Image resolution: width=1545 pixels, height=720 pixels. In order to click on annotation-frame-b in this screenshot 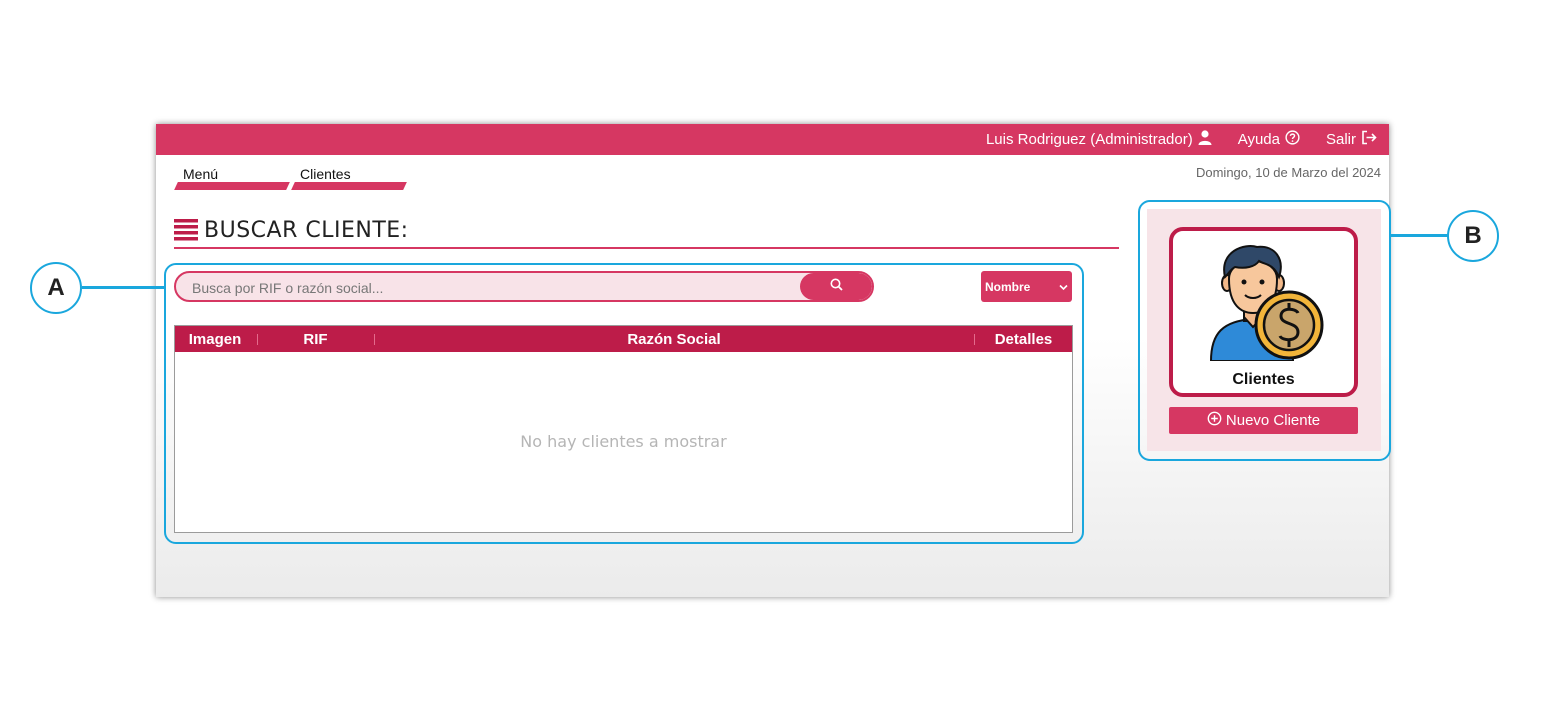, I will do `click(1264, 330)`.